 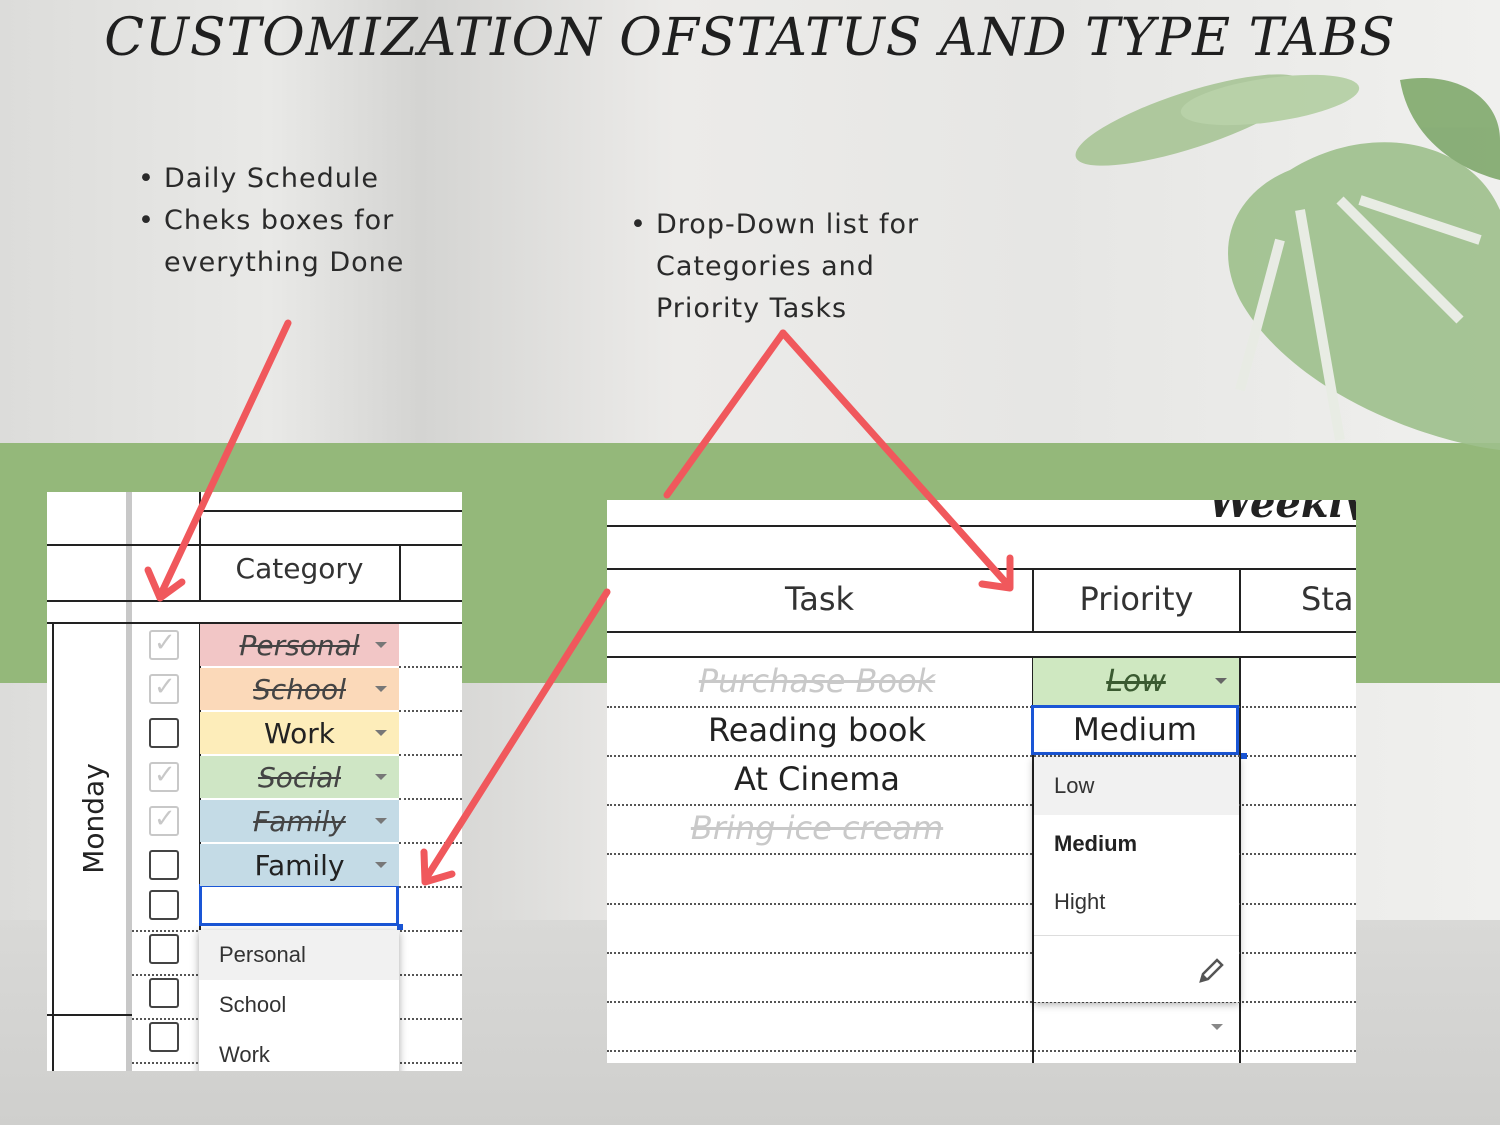 What do you see at coordinates (817, 730) in the screenshot?
I see `task-item: Reading book` at bounding box center [817, 730].